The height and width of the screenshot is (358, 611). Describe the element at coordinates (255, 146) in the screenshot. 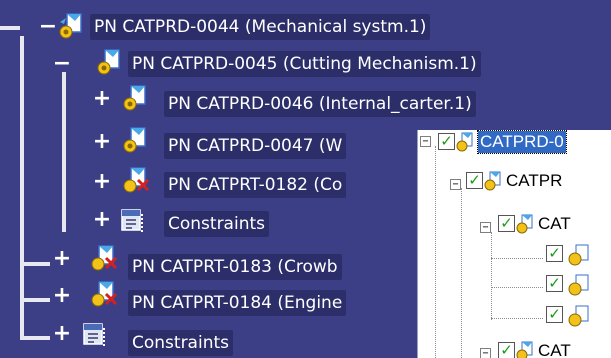

I see `tree-node-label: PN CATPRD-0047 (W` at that location.